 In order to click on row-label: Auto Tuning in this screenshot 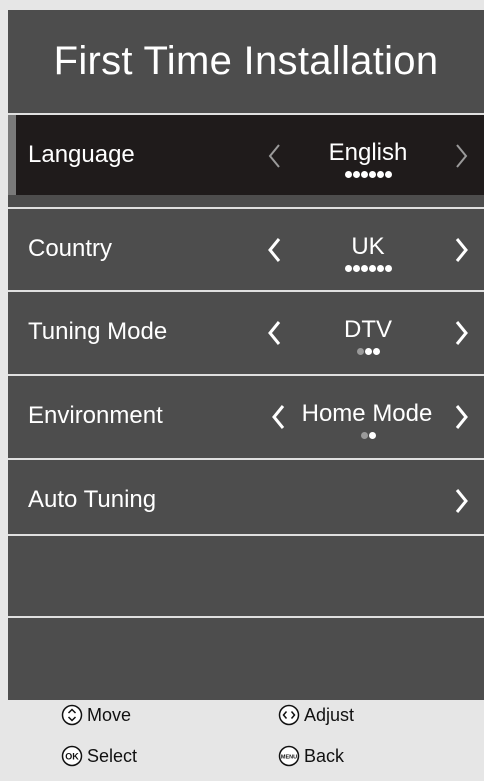, I will do `click(92, 499)`.